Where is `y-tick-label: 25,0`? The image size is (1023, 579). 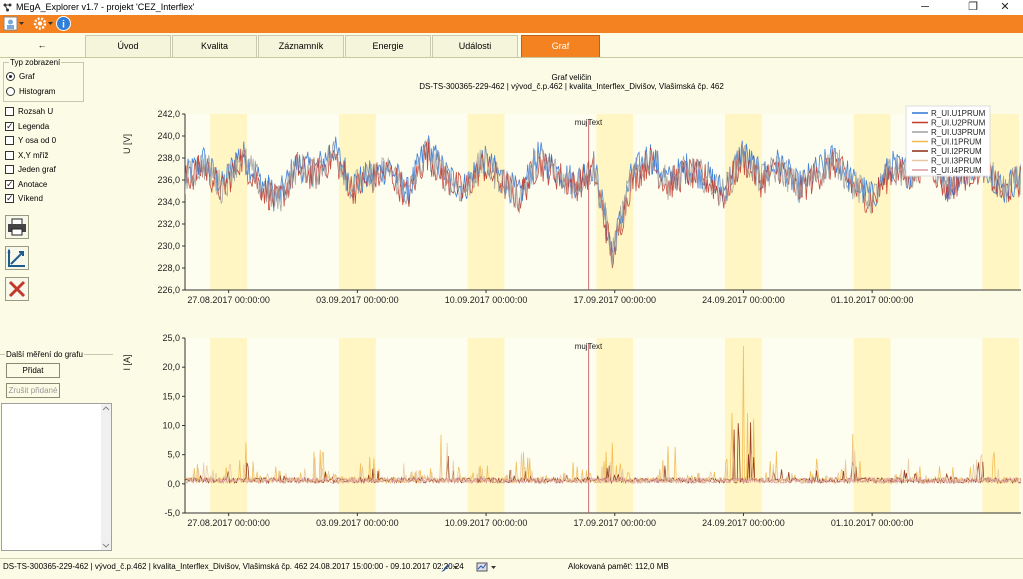
y-tick-label: 25,0 is located at coordinates (171, 338).